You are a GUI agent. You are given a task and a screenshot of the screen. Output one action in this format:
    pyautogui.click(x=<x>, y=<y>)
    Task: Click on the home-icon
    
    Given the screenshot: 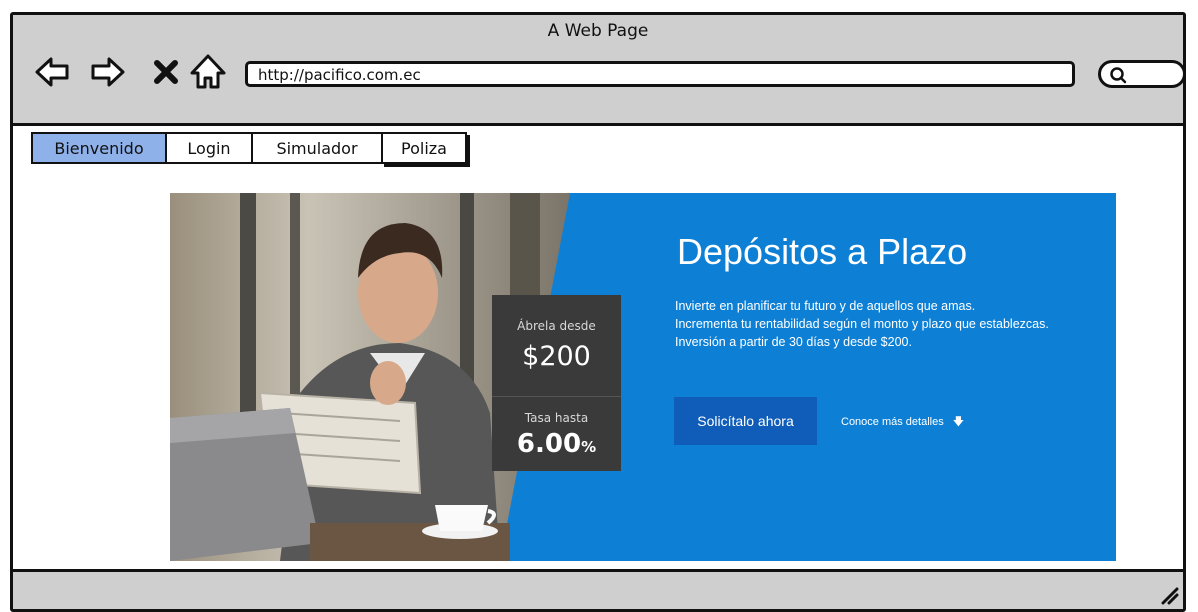 What is the action you would take?
    pyautogui.click(x=208, y=72)
    